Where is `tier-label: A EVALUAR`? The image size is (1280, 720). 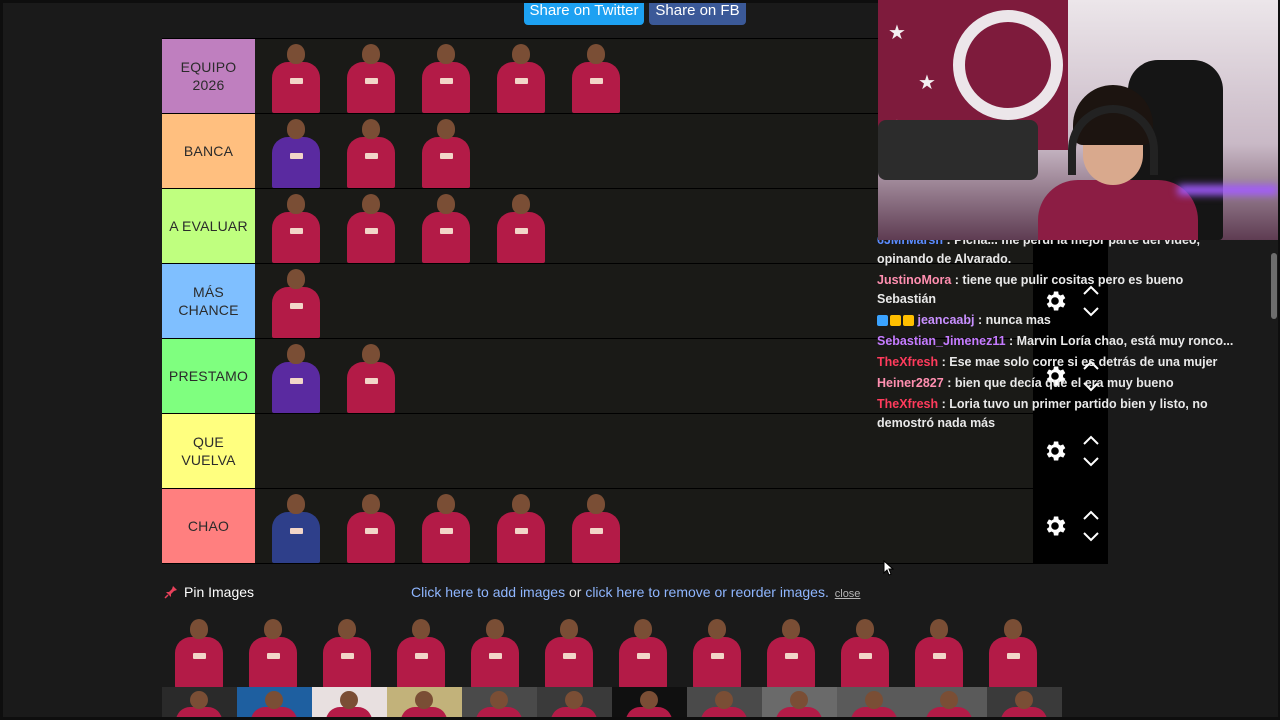 tier-label: A EVALUAR is located at coordinates (208, 226).